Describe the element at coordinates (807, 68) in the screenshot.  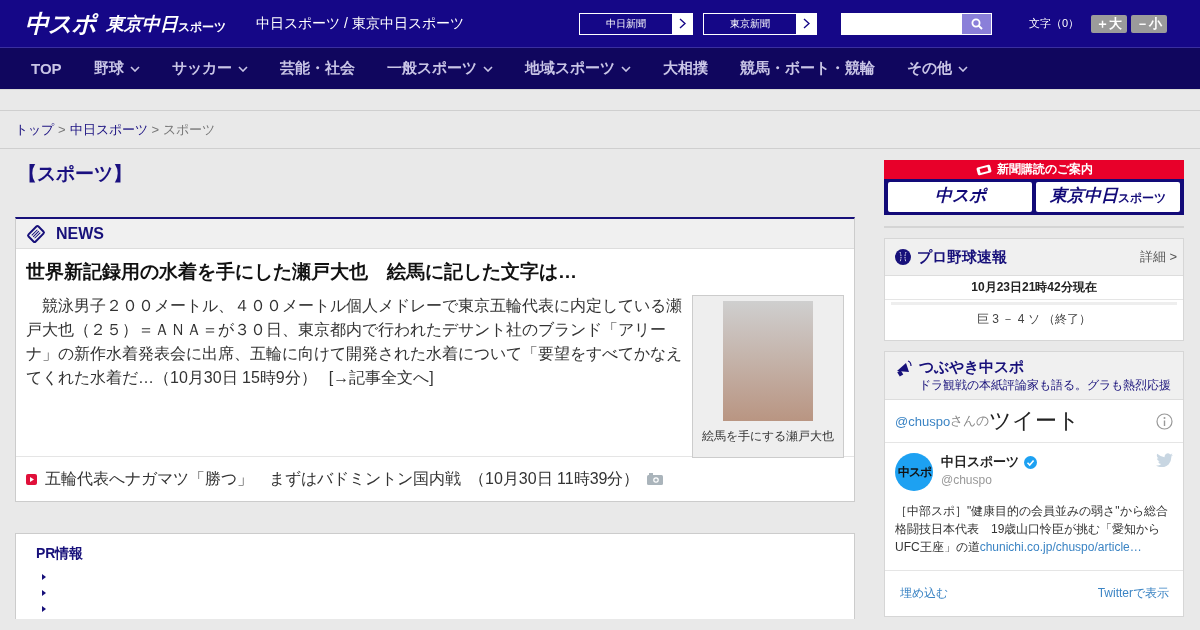
I see `nav-tab: 競馬・ボート・競輪` at that location.